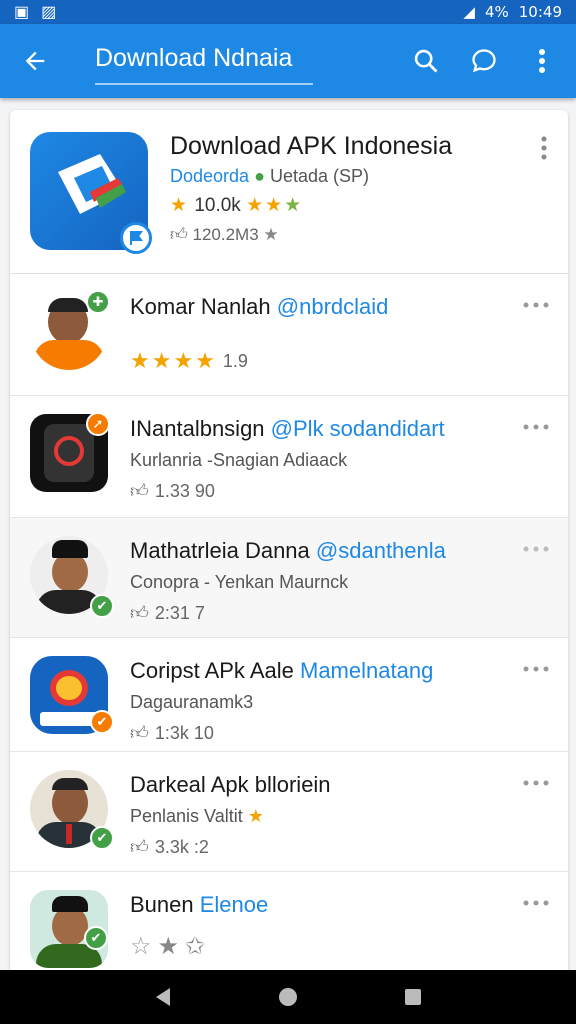 Image resolution: width=576 pixels, height=1024 pixels. Describe the element at coordinates (496, 12) in the screenshot. I see `battery-level: 4%` at that location.